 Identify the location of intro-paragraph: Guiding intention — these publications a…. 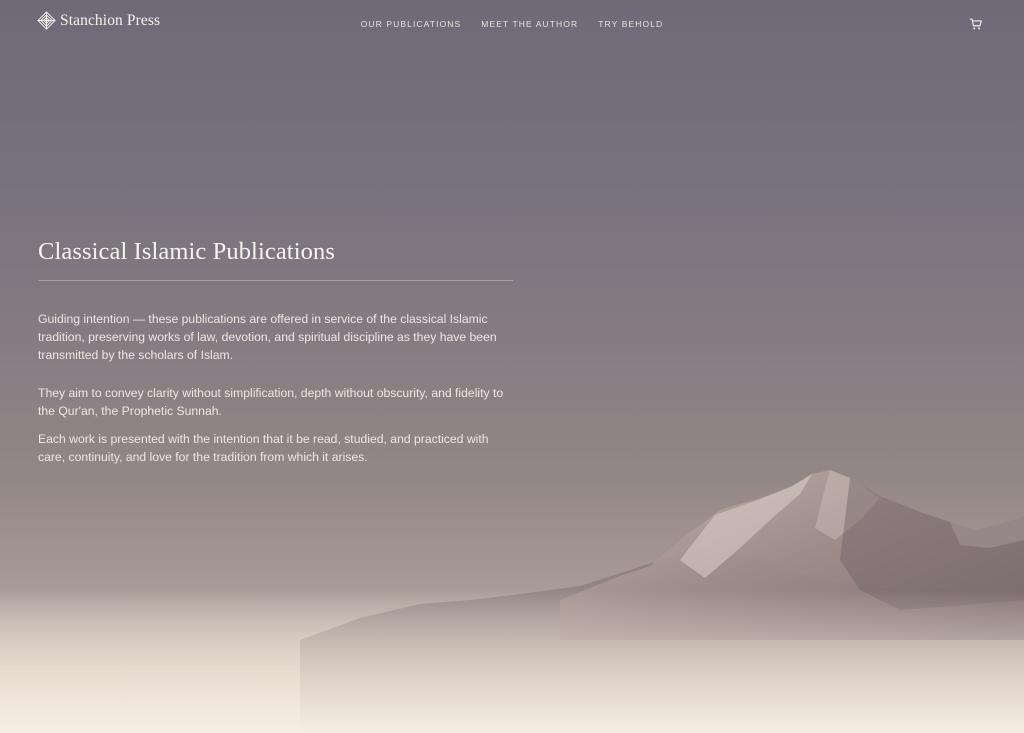
(267, 337).